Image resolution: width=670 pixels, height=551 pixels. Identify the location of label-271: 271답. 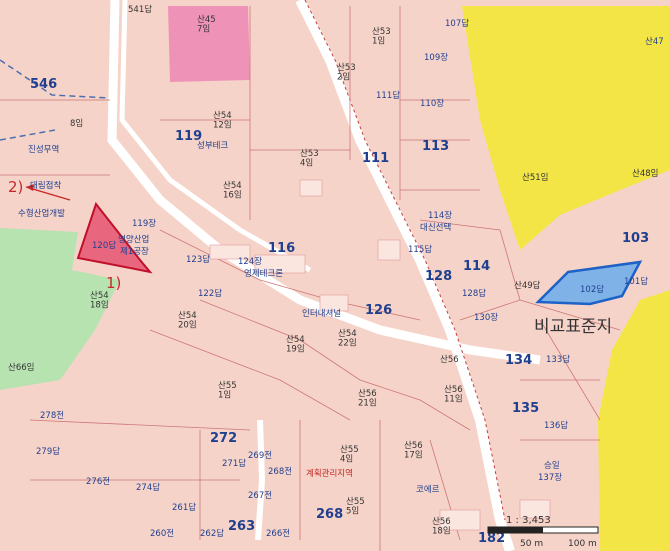
(234, 463).